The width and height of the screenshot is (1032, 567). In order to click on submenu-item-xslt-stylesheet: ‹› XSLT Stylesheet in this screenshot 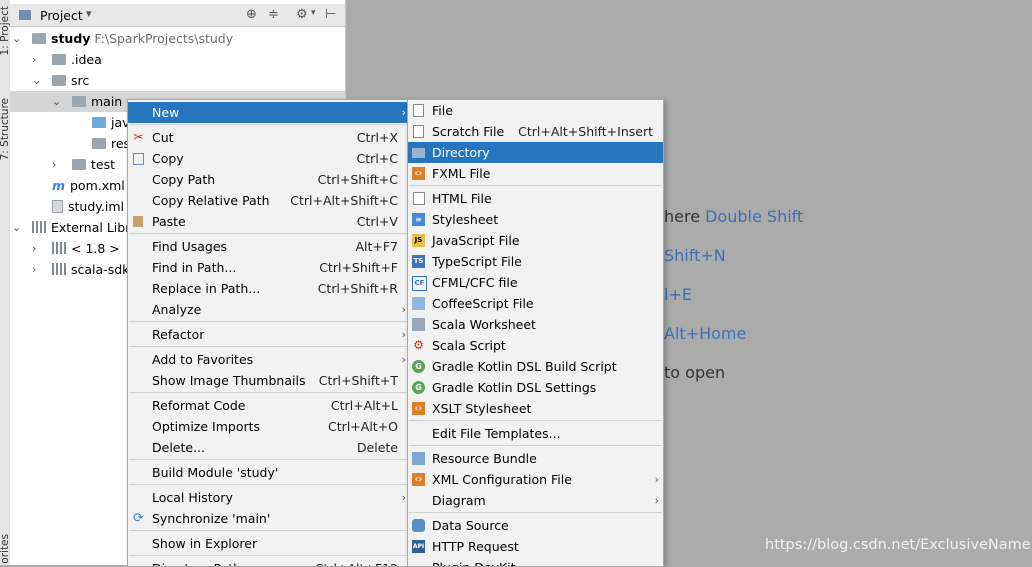, I will do `click(535, 408)`.